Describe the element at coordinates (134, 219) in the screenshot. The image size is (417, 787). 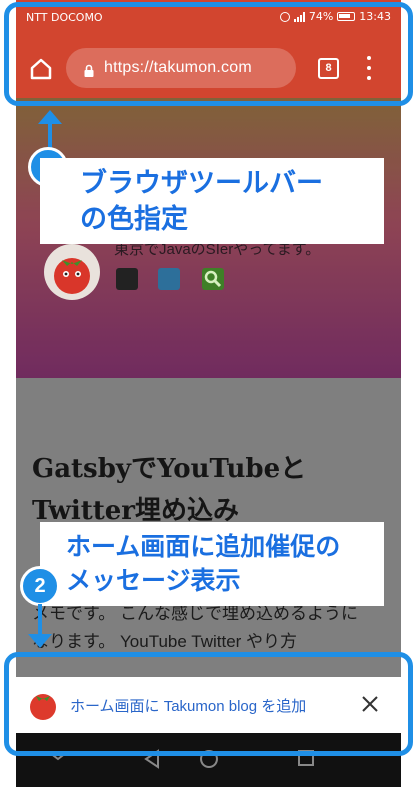
I see `callout-1-line: の色指定` at that location.